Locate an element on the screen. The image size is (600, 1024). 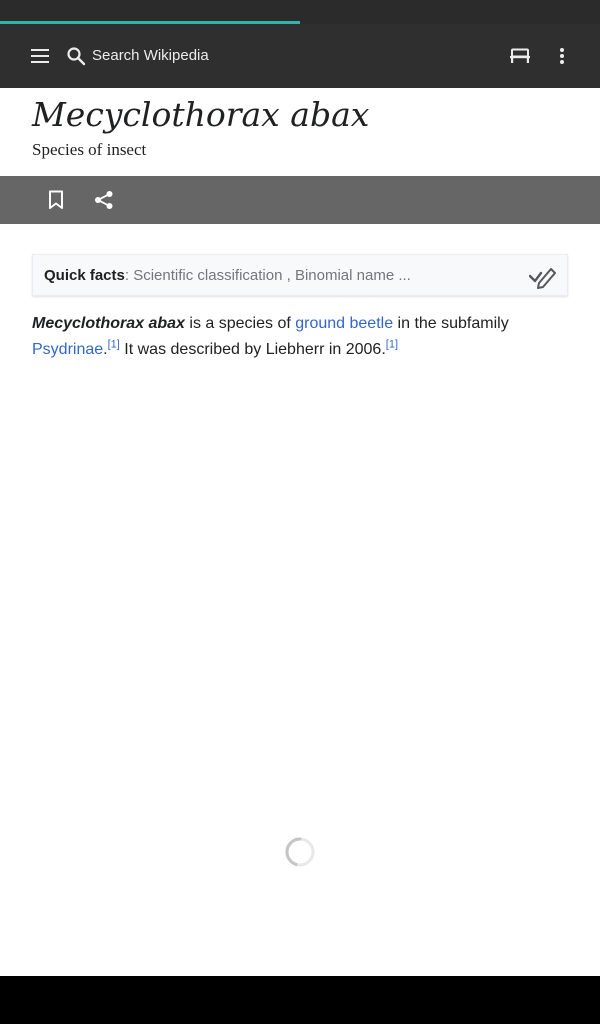
system-navigation-bar is located at coordinates (300, 1000).